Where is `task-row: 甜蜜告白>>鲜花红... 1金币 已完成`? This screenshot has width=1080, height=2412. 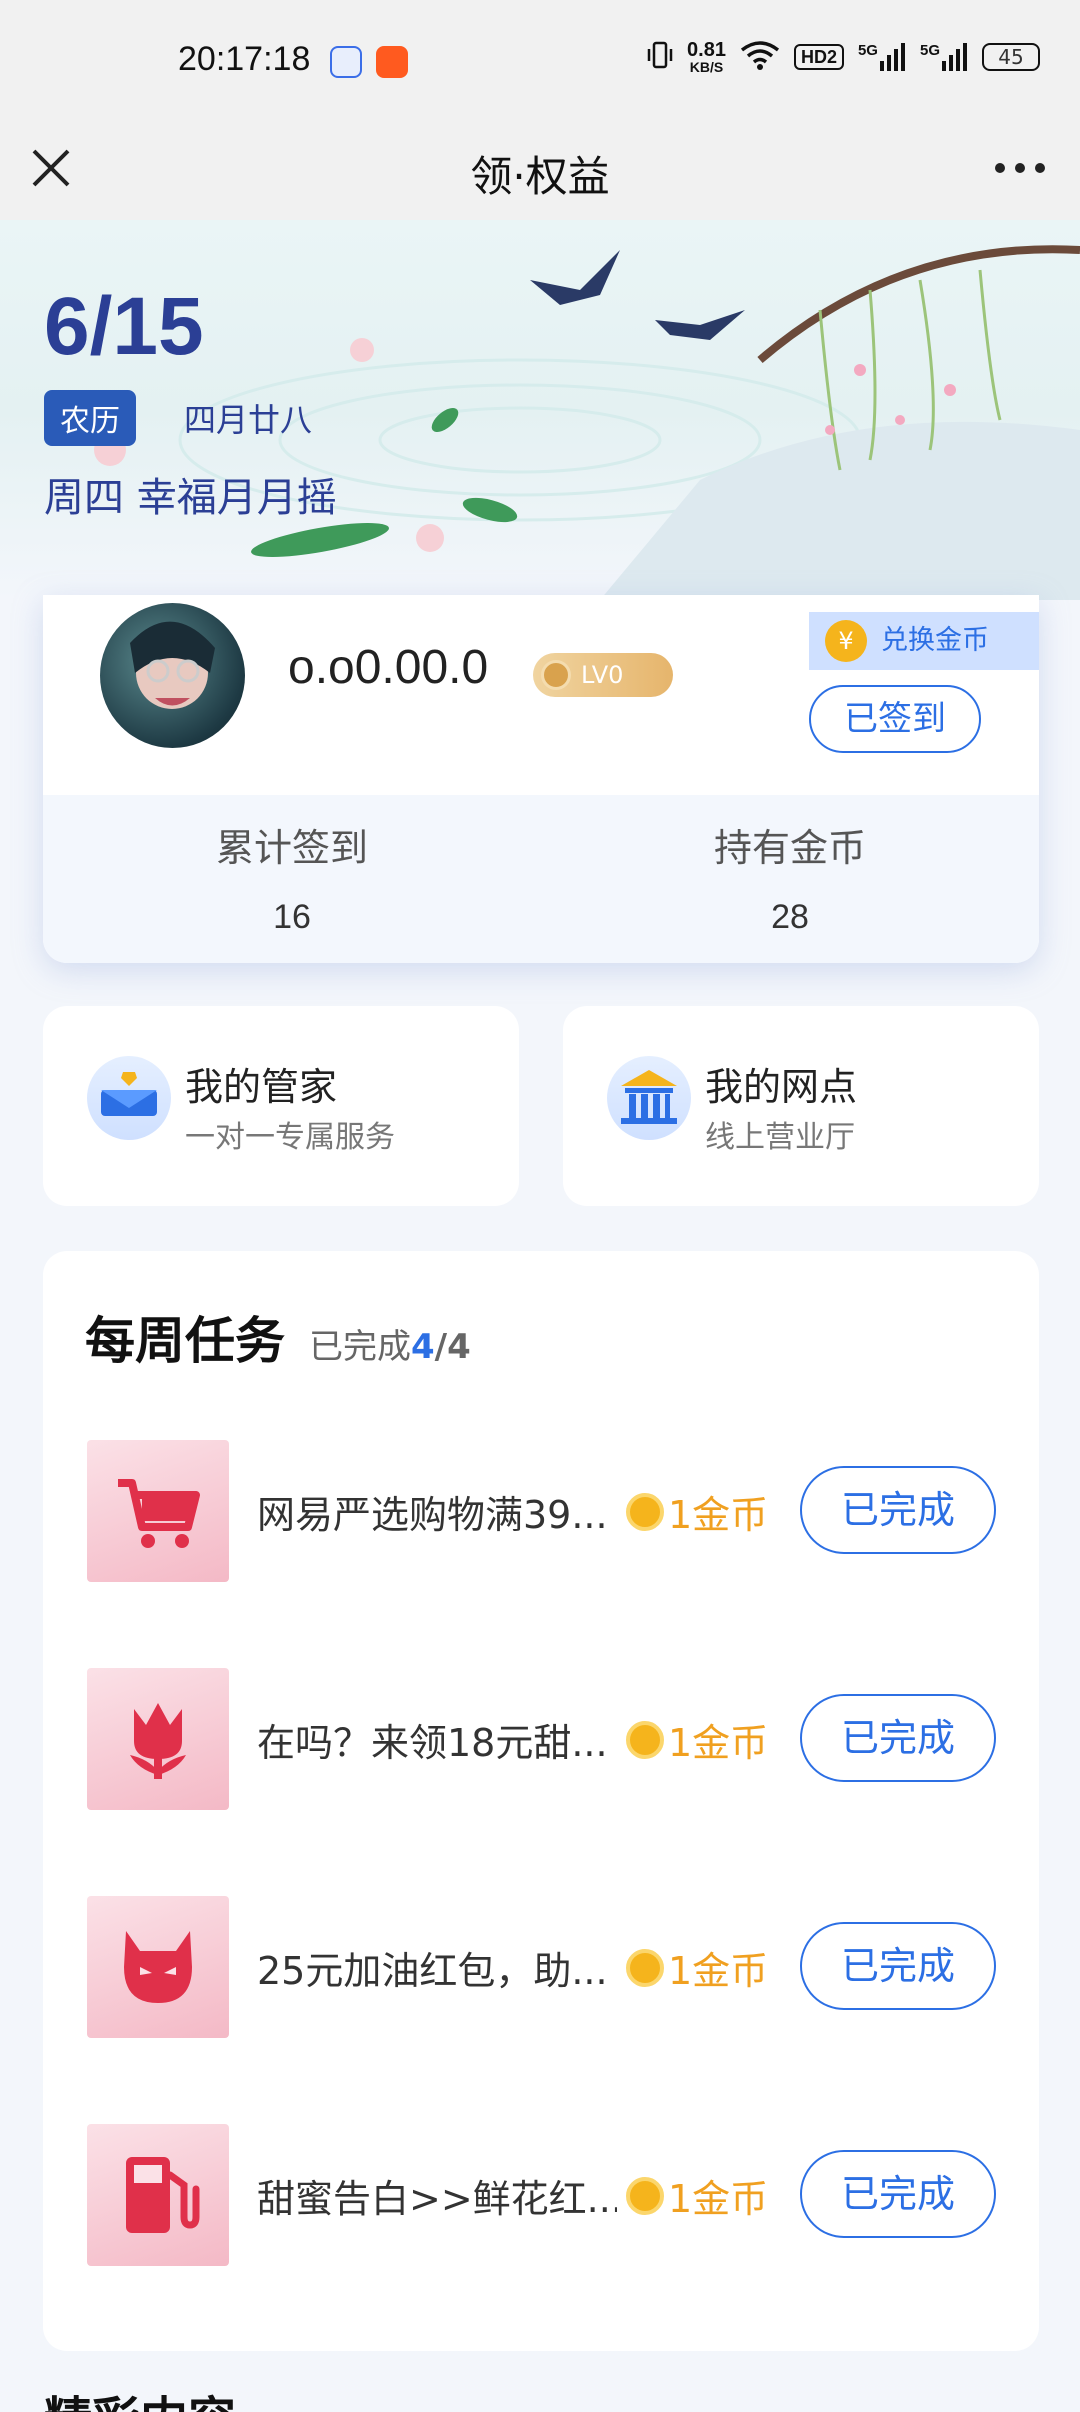 task-row: 甜蜜告白>>鲜花红... 1金币 已完成 is located at coordinates (541, 2195).